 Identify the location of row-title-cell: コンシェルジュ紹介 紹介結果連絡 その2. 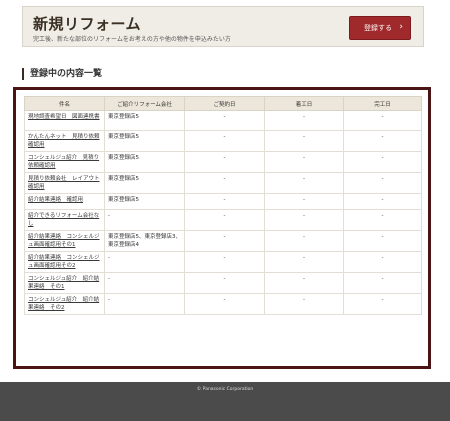
(64, 304).